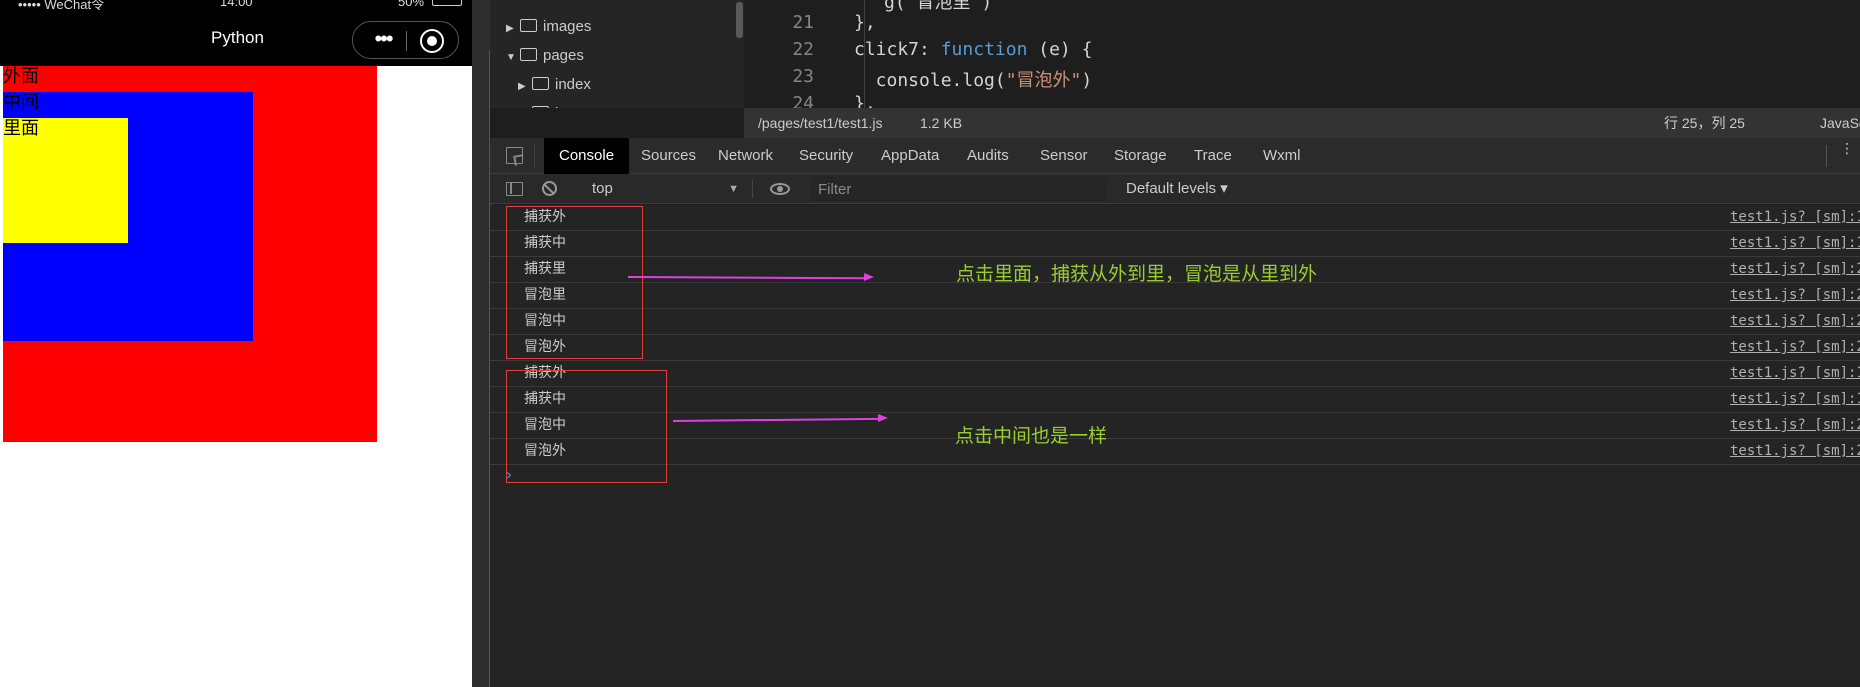  I want to click on middle-label: 中间, so click(21, 102).